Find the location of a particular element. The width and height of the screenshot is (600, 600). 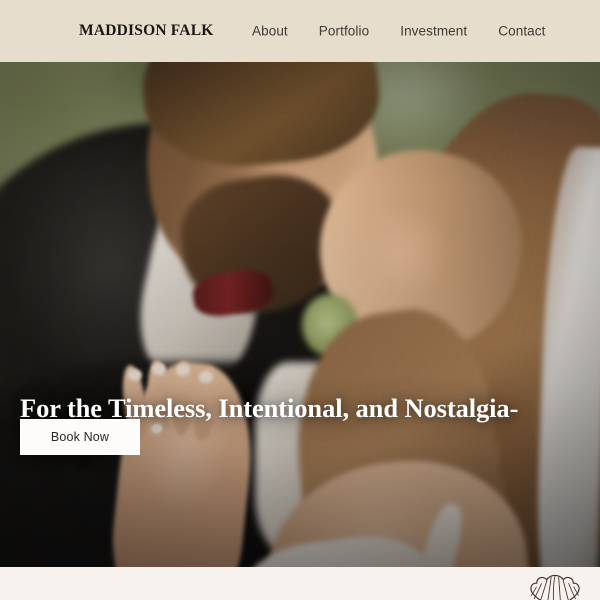

nav-item-about: About is located at coordinates (270, 31).